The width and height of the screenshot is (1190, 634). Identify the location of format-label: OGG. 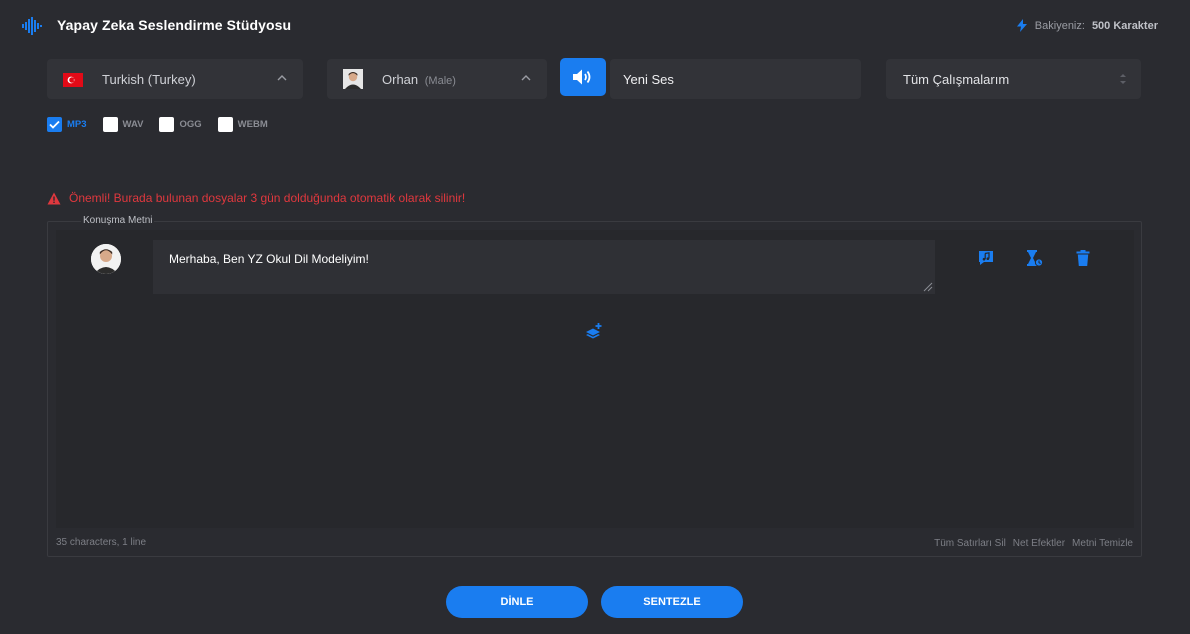
(190, 124).